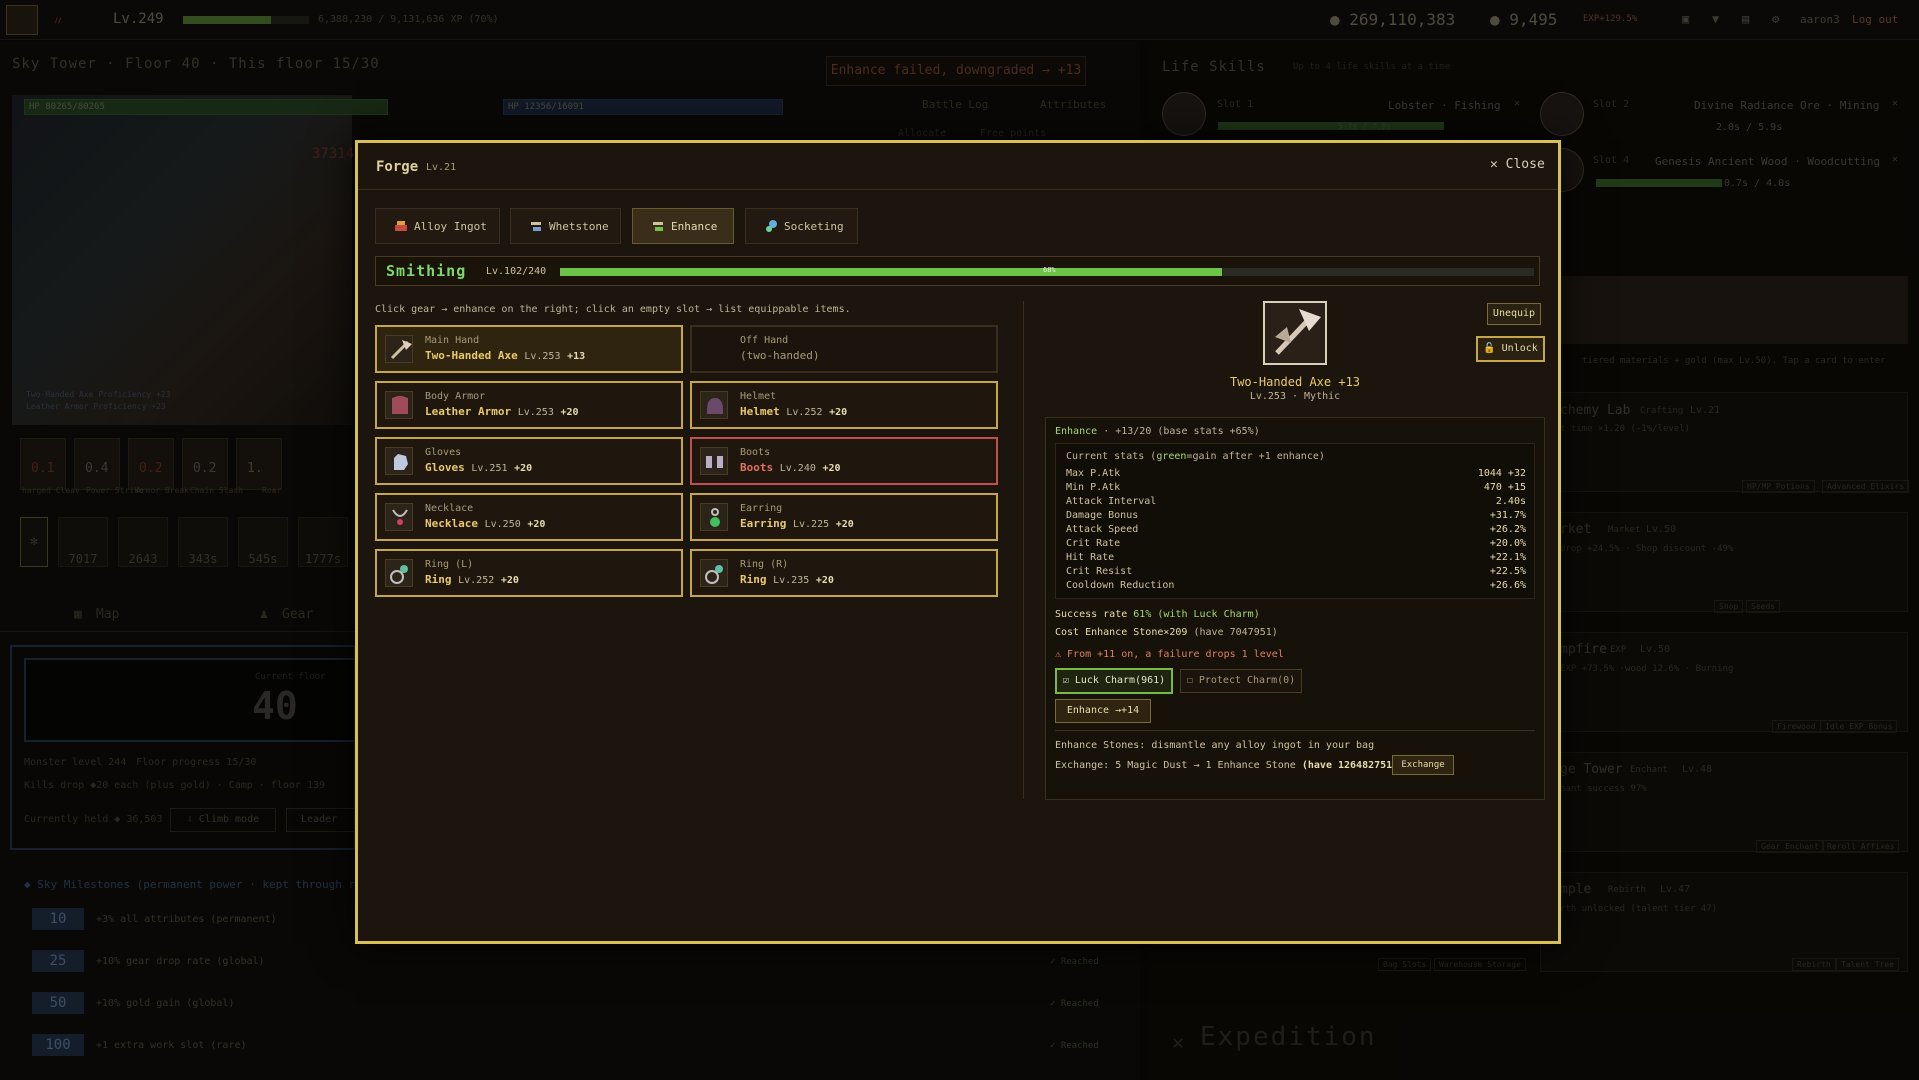 Image resolution: width=1919 pixels, height=1080 pixels. Describe the element at coordinates (449, 564) in the screenshot. I see `gear-slot-label: Ring (L)` at that location.